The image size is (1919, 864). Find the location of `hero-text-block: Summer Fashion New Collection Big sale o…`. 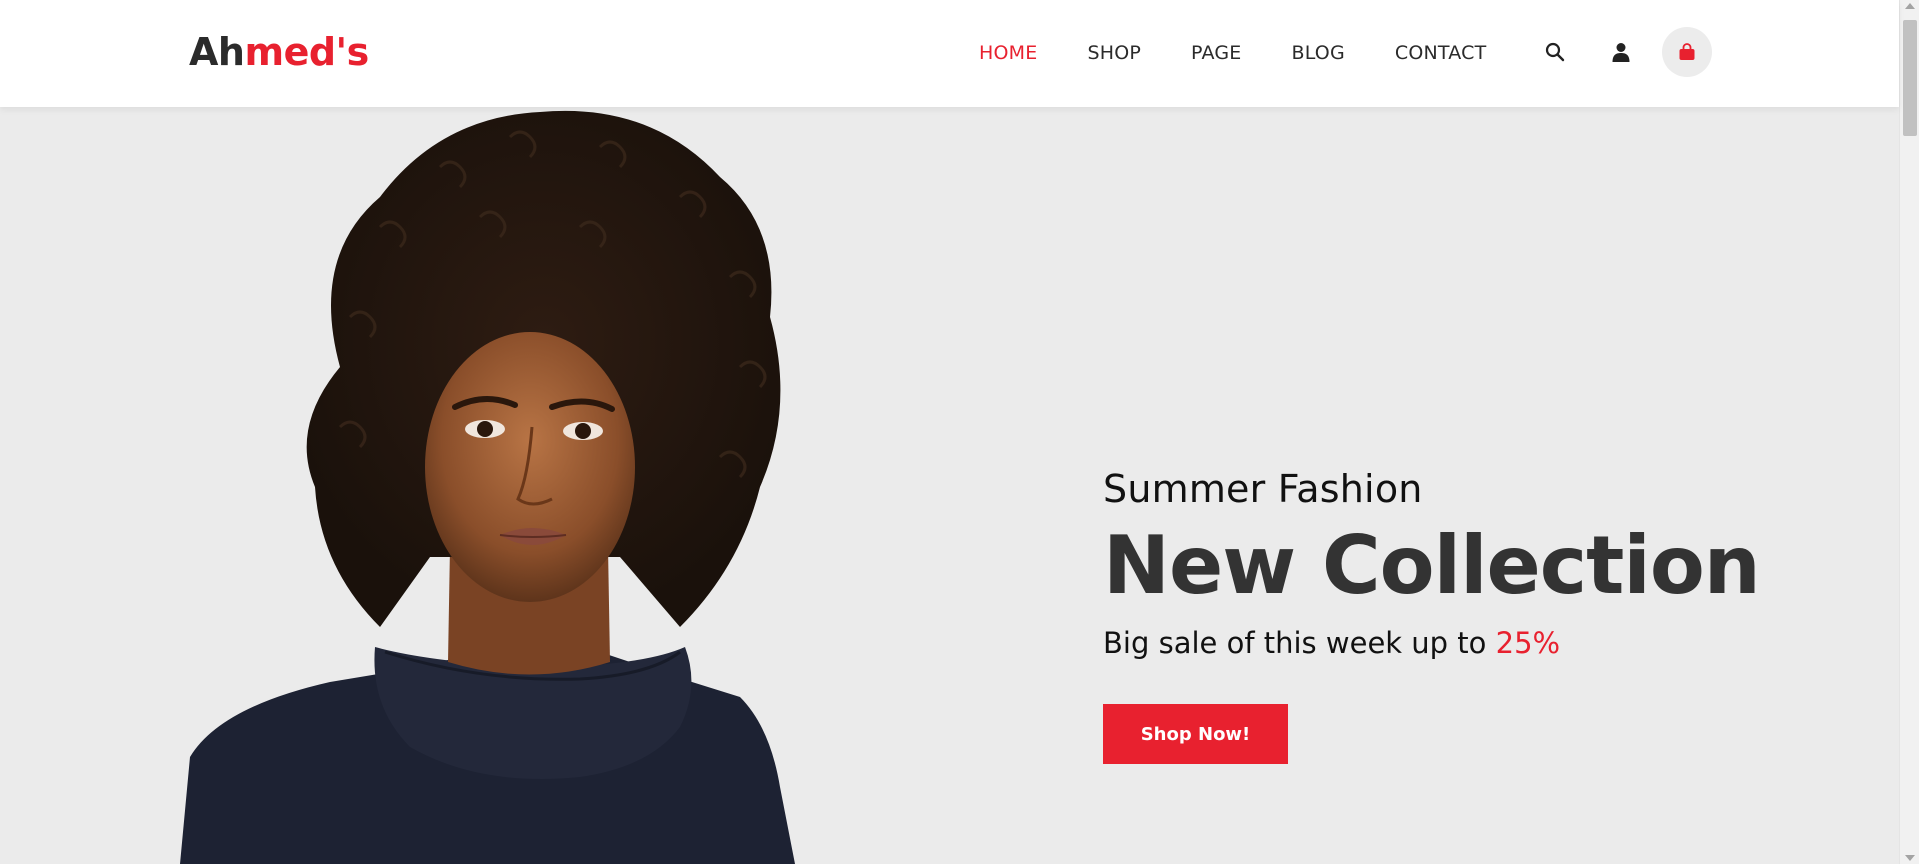

hero-text-block: Summer Fashion New Collection Big sale o… is located at coordinates (1432, 615).